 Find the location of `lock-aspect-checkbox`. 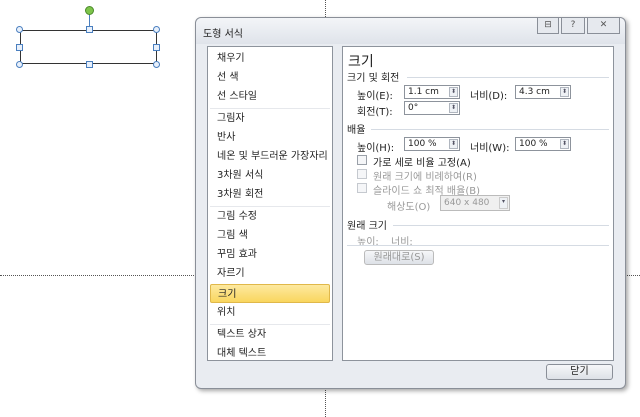

lock-aspect-checkbox is located at coordinates (362, 160).